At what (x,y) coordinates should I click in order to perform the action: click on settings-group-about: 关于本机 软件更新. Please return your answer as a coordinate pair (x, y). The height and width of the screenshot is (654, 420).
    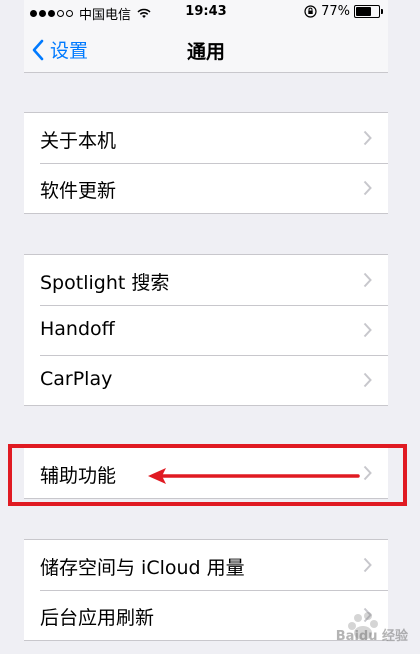
    Looking at the image, I should click on (206, 163).